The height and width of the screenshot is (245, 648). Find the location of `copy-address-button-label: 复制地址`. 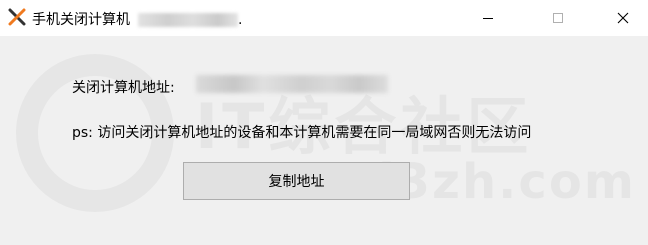

copy-address-button-label: 复制地址 is located at coordinates (296, 182).